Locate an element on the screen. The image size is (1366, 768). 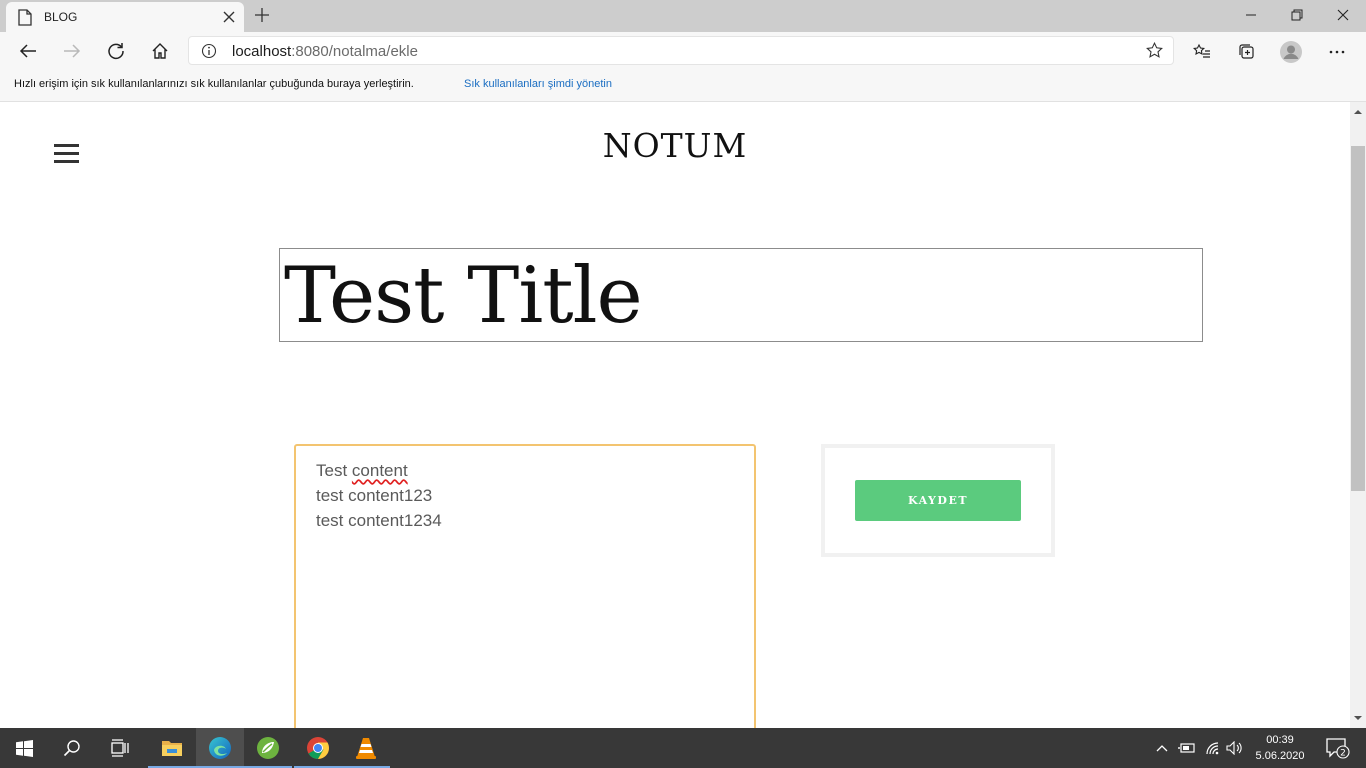
clock: 00:39 5.06.2020 is located at coordinates (1280, 748).